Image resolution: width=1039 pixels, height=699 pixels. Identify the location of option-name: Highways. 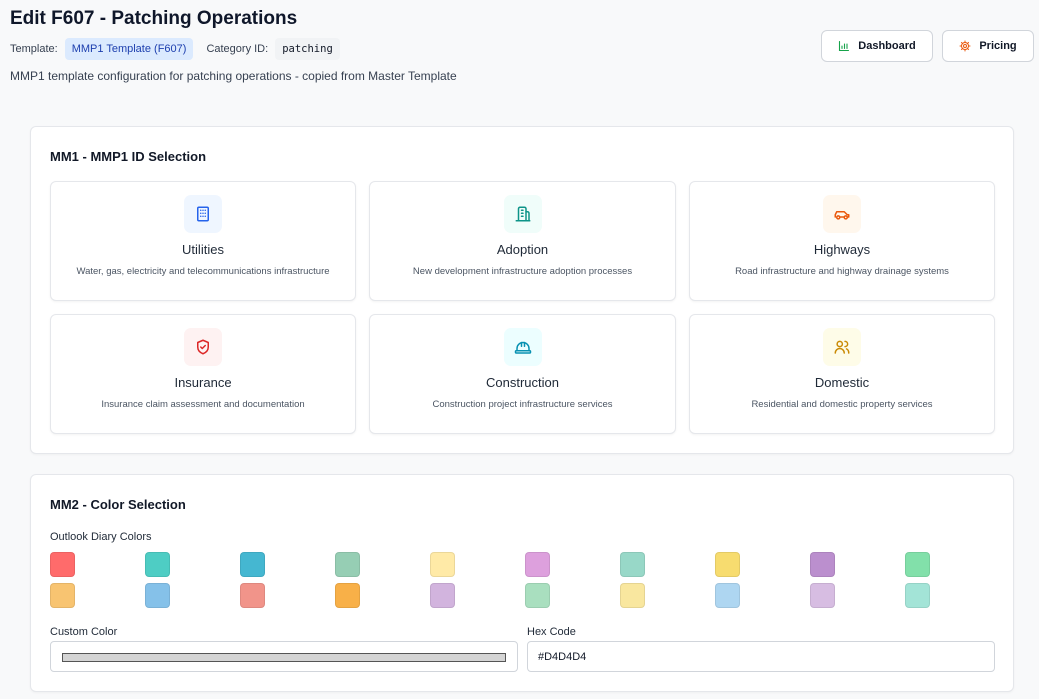
(842, 249).